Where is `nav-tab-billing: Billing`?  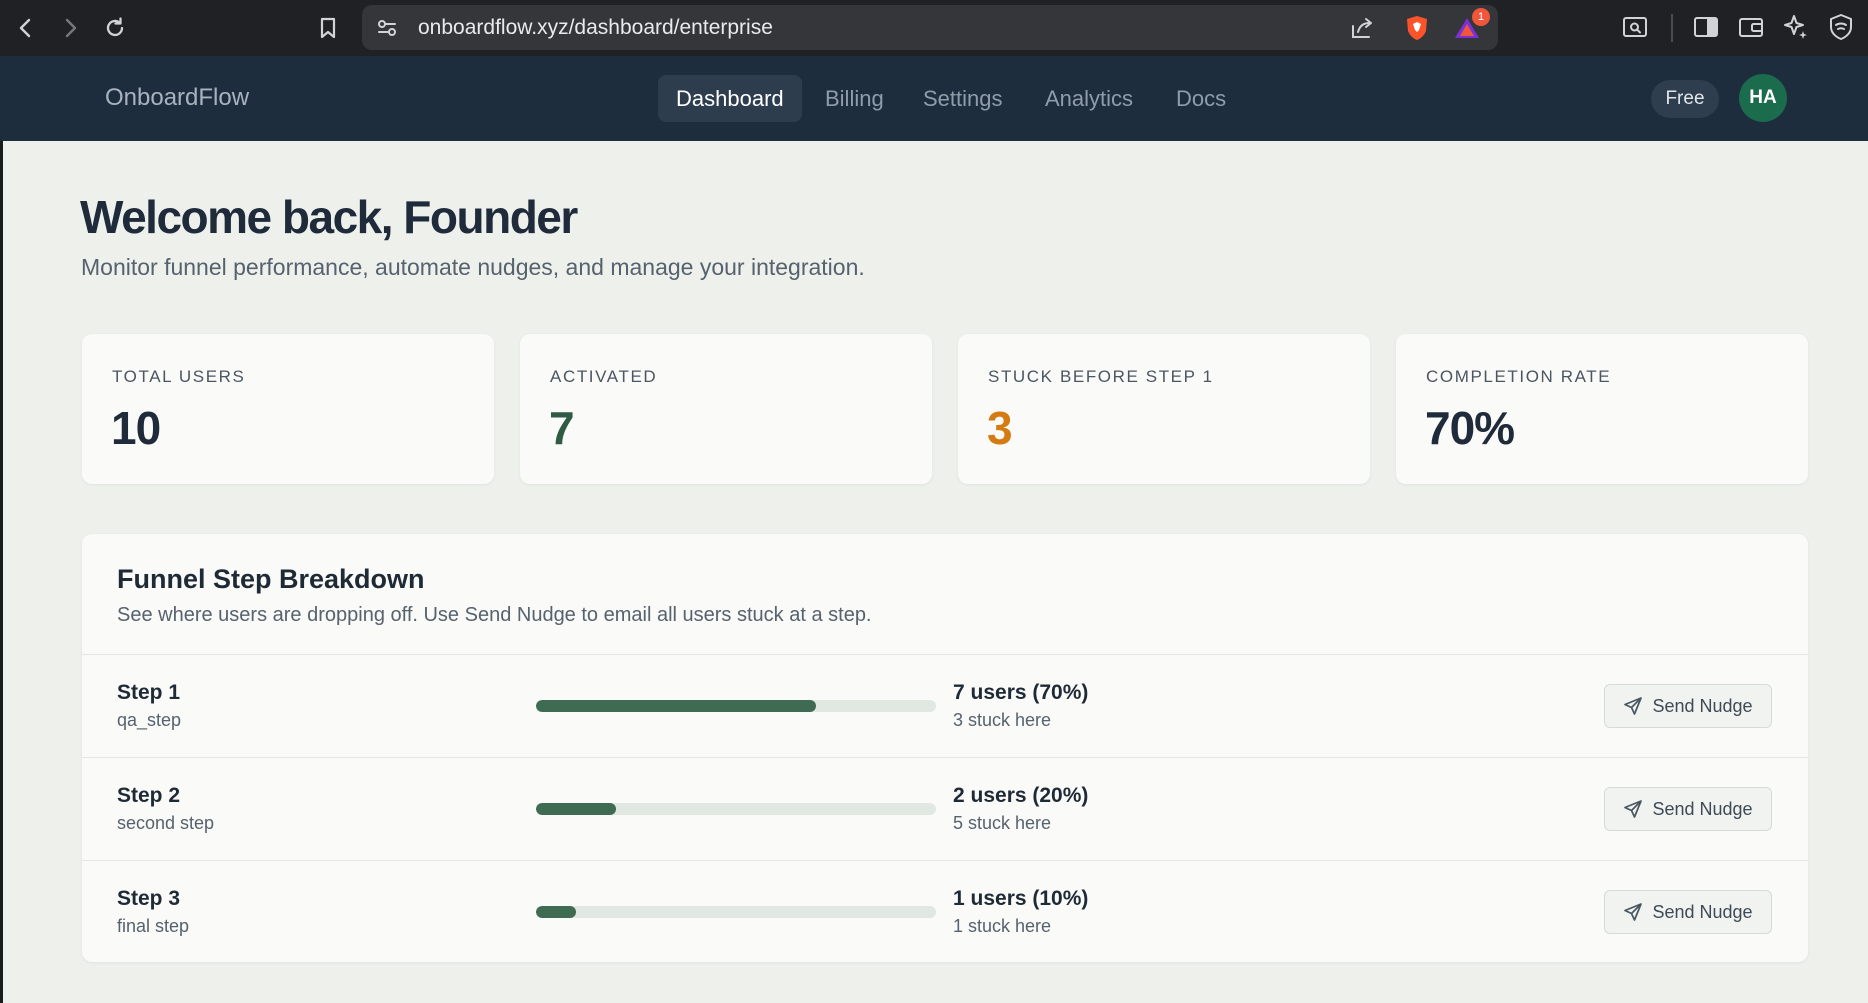 nav-tab-billing: Billing is located at coordinates (854, 98).